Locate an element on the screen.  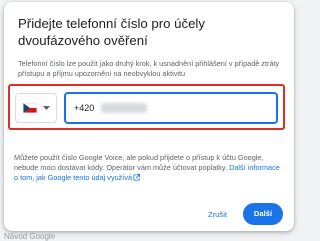
phone-number-input: +420 is located at coordinates (171, 108).